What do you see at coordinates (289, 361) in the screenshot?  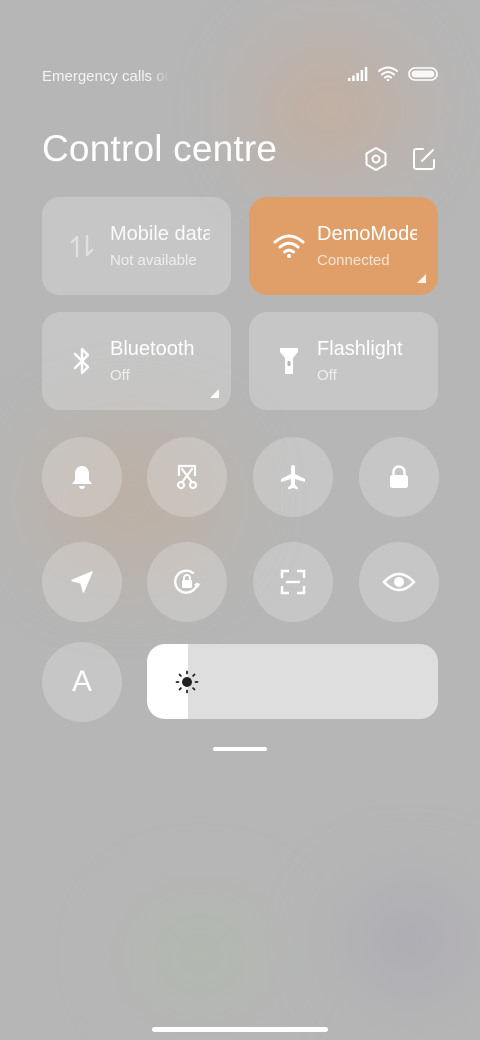 I see `flashlight-icon` at bounding box center [289, 361].